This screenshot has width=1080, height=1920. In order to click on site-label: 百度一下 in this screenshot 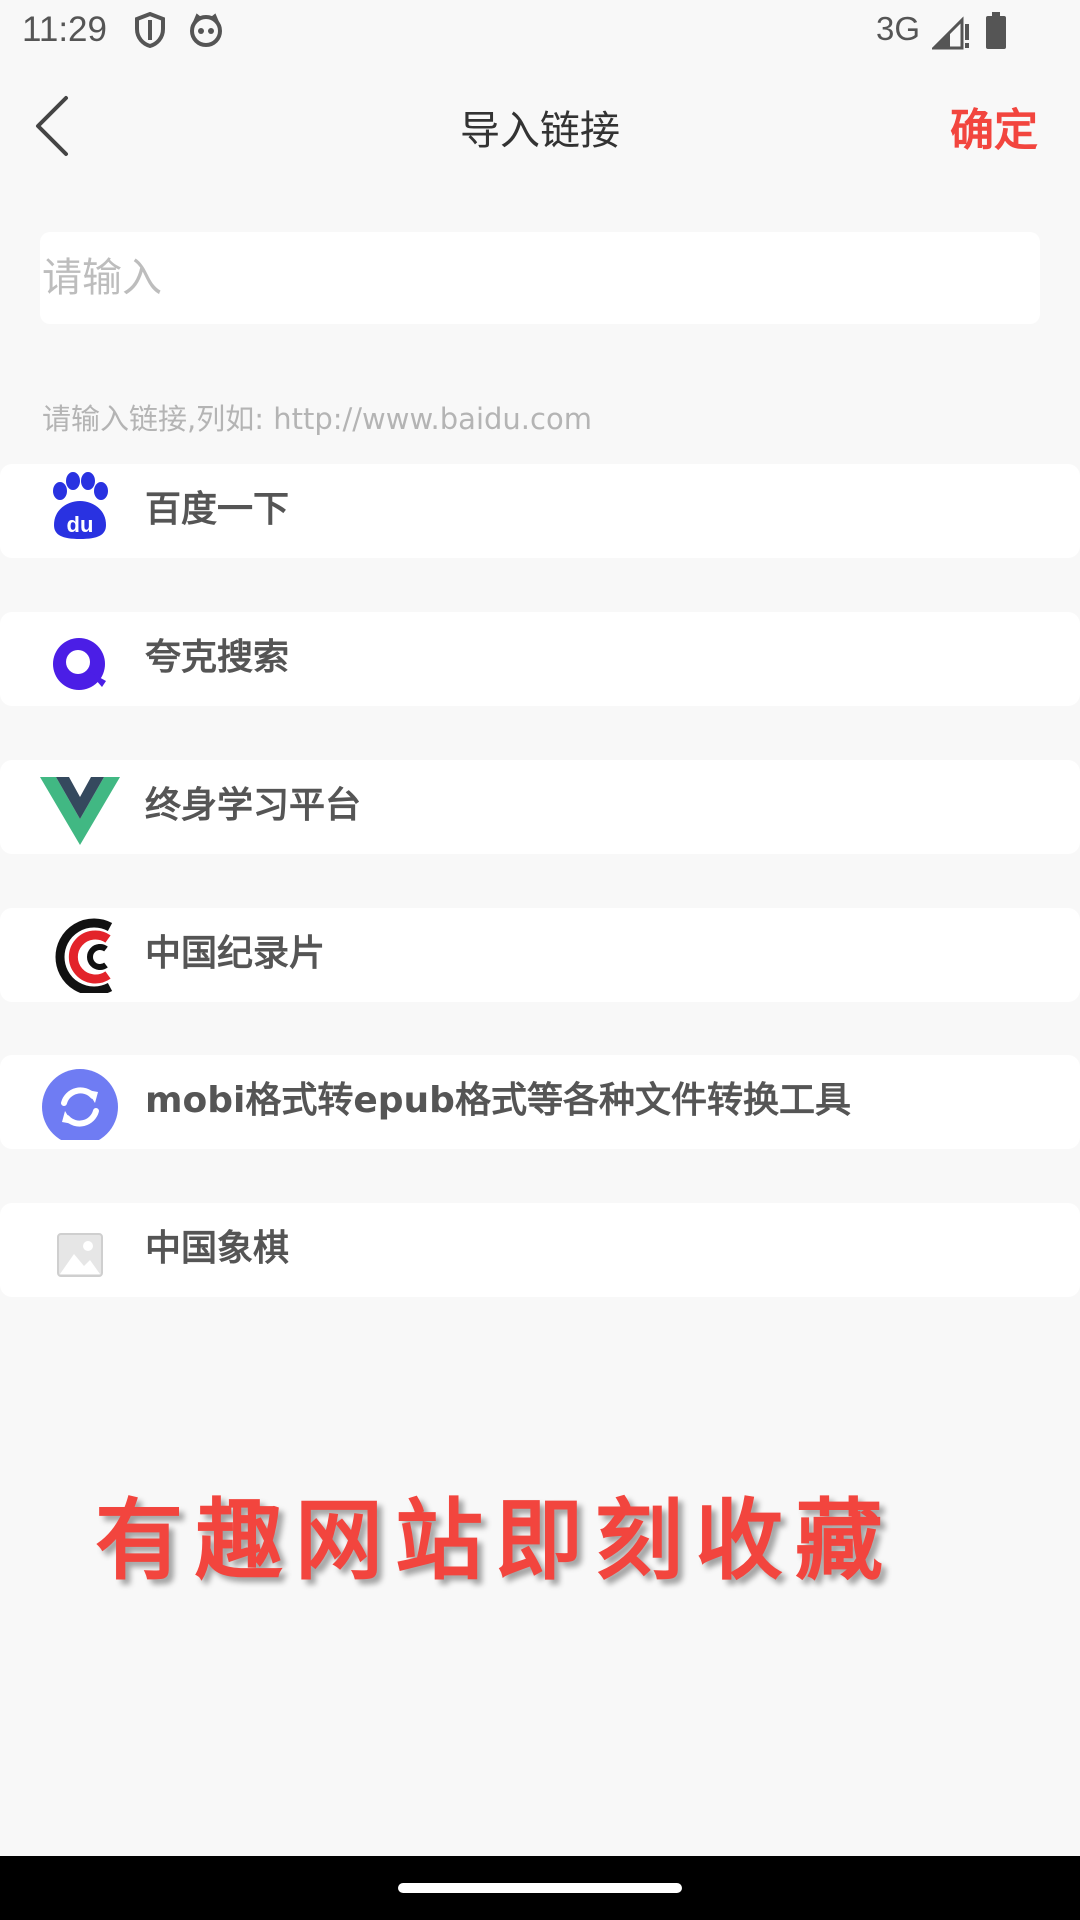, I will do `click(217, 509)`.